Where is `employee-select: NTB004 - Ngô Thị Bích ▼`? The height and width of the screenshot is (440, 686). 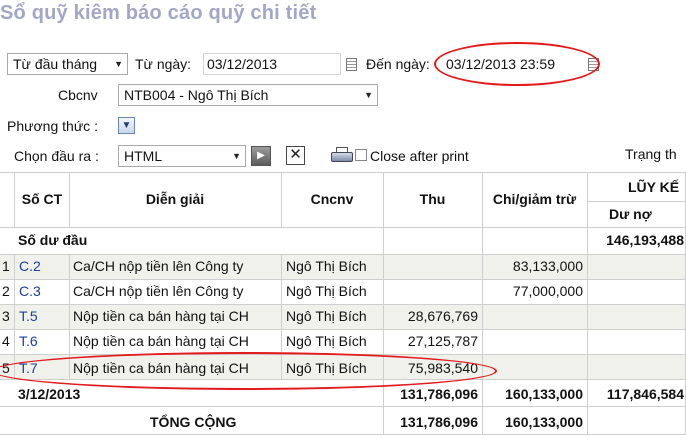
employee-select: NTB004 - Ngô Thị Bích ▼ is located at coordinates (248, 95).